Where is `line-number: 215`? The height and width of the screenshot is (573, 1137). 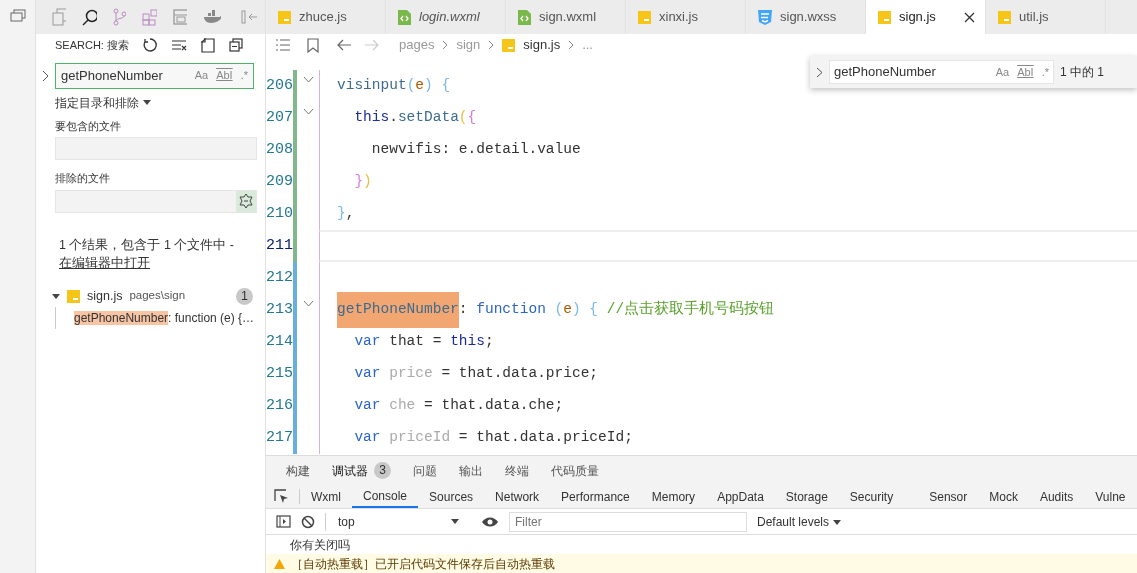 line-number: 215 is located at coordinates (279, 373).